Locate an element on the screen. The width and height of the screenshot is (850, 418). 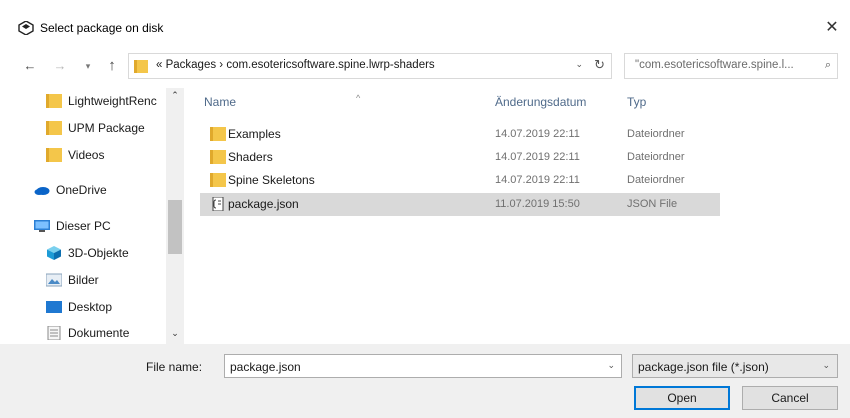
sidebar-item-label: LightweightRenc is located at coordinates (112, 101).